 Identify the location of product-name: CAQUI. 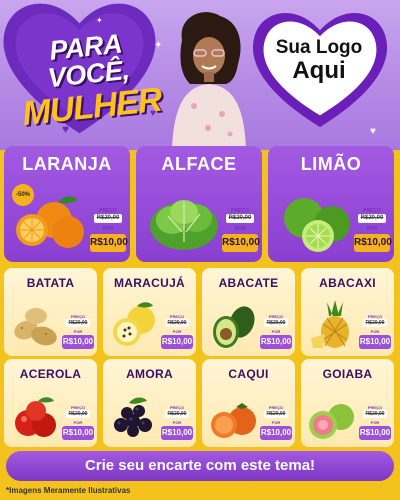
(248, 374).